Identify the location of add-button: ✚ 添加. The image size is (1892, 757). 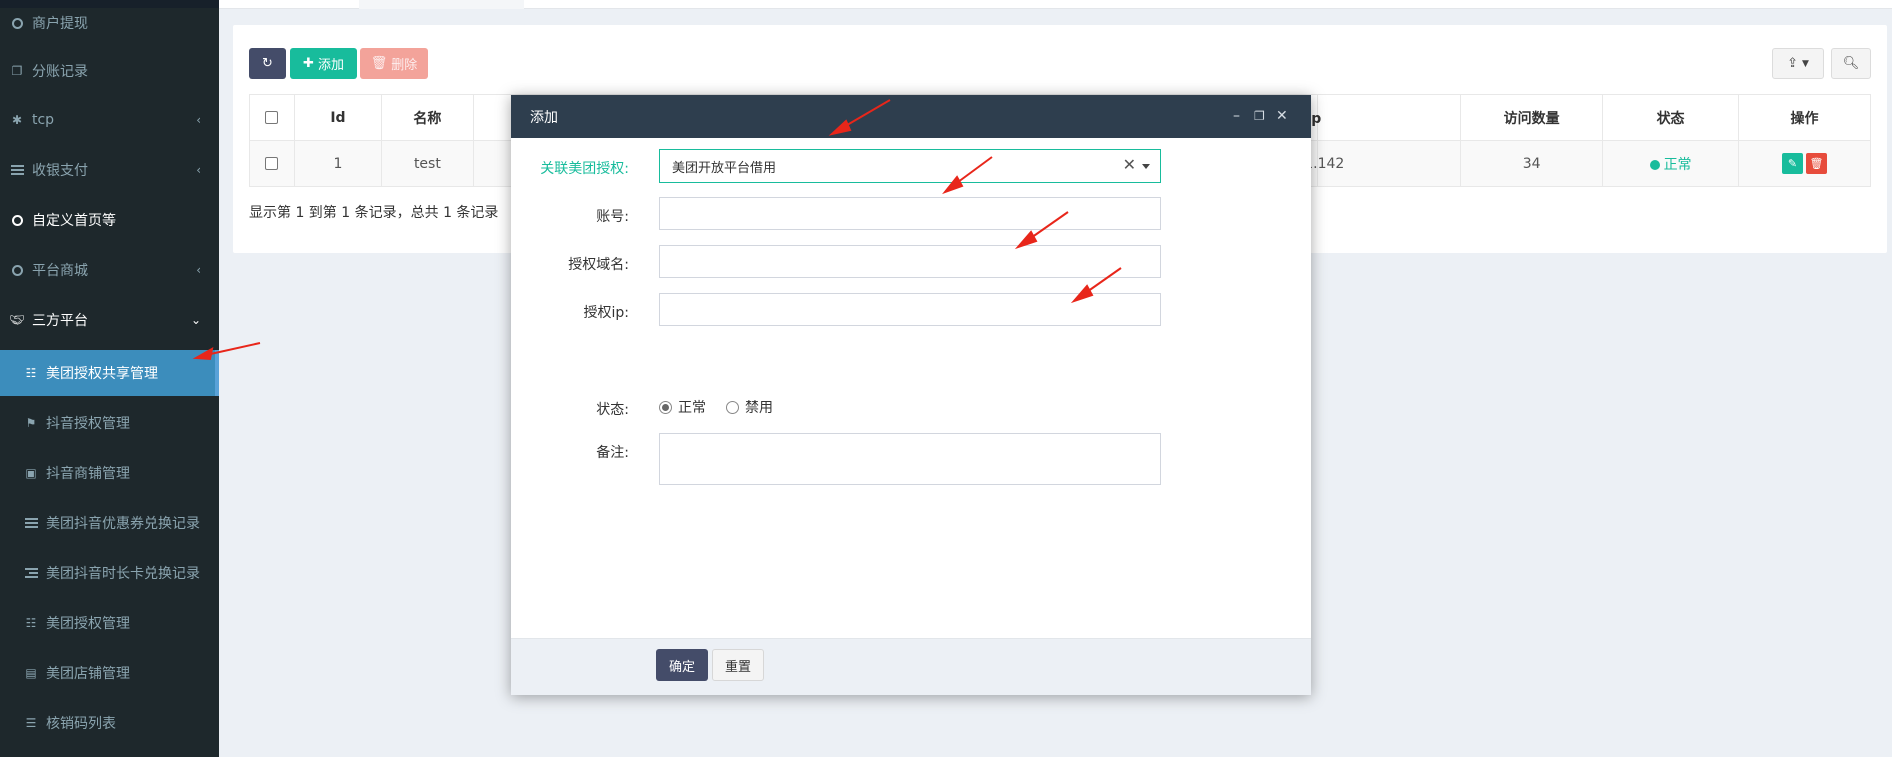
(323, 63).